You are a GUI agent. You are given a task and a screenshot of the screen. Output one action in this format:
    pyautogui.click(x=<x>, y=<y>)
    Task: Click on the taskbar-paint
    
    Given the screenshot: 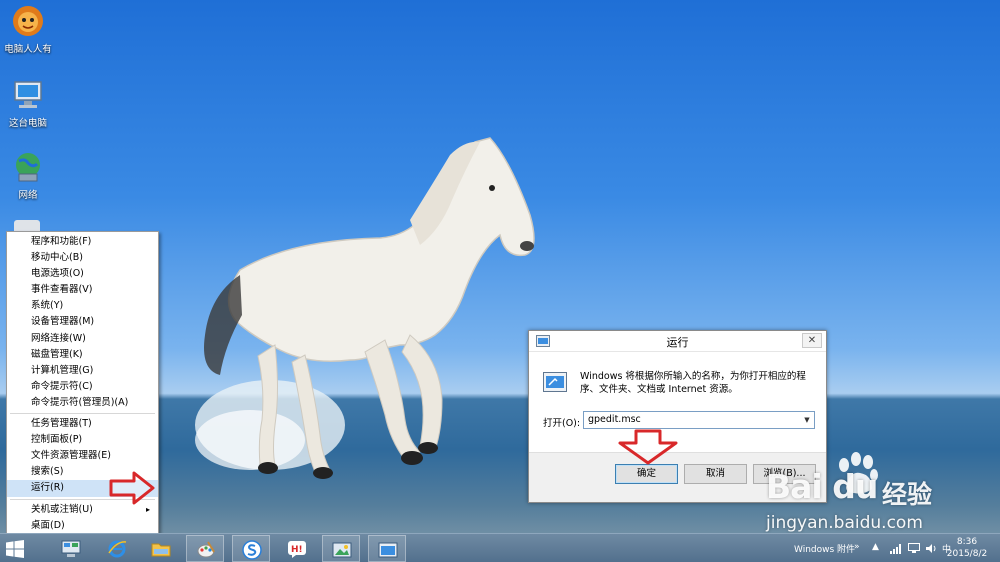 What is the action you would take?
    pyautogui.click(x=205, y=548)
    